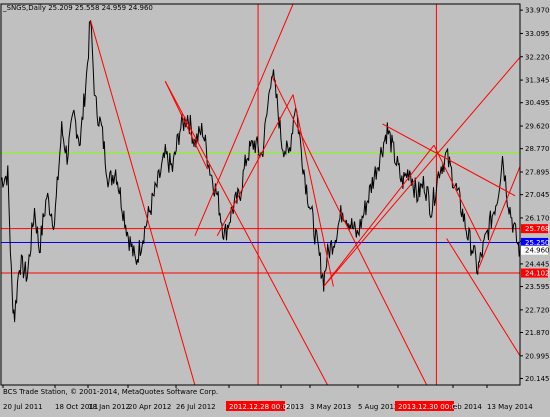 The width and height of the screenshot is (550, 417). What do you see at coordinates (537, 251) in the screenshot?
I see `current-price-label: 24.960` at bounding box center [537, 251].